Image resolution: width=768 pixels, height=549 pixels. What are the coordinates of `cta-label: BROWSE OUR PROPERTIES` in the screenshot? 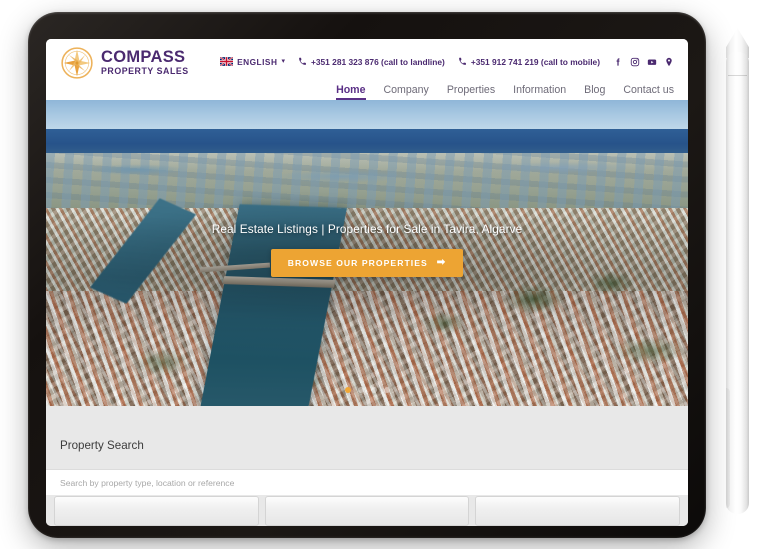 It's located at (357, 263).